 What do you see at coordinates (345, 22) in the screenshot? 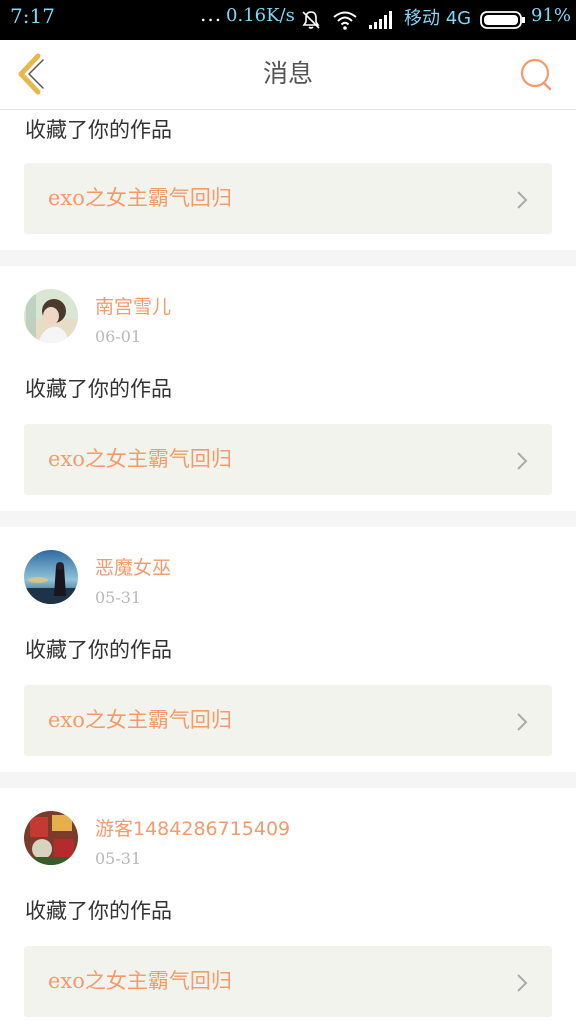
I see `wifi-icon` at bounding box center [345, 22].